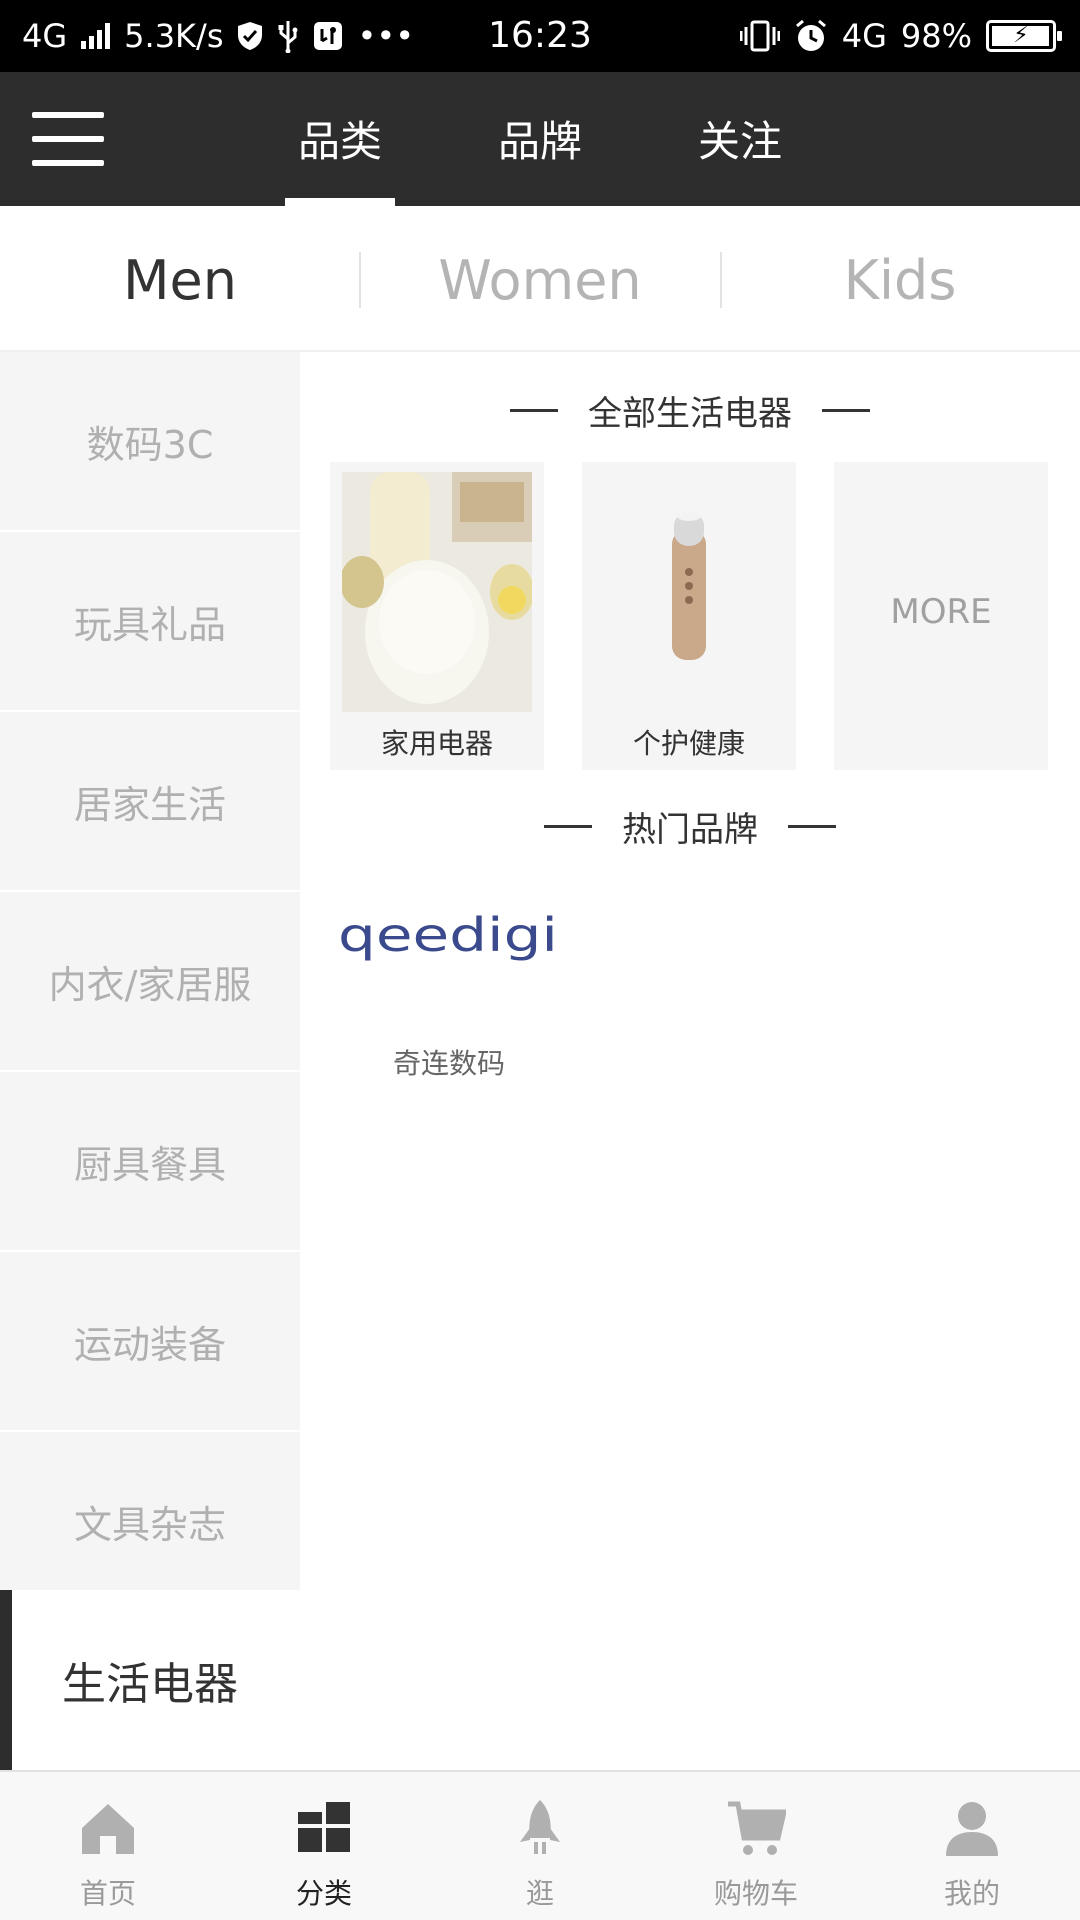  I want to click on all-appliances-title: 全部生活电器, so click(690, 413).